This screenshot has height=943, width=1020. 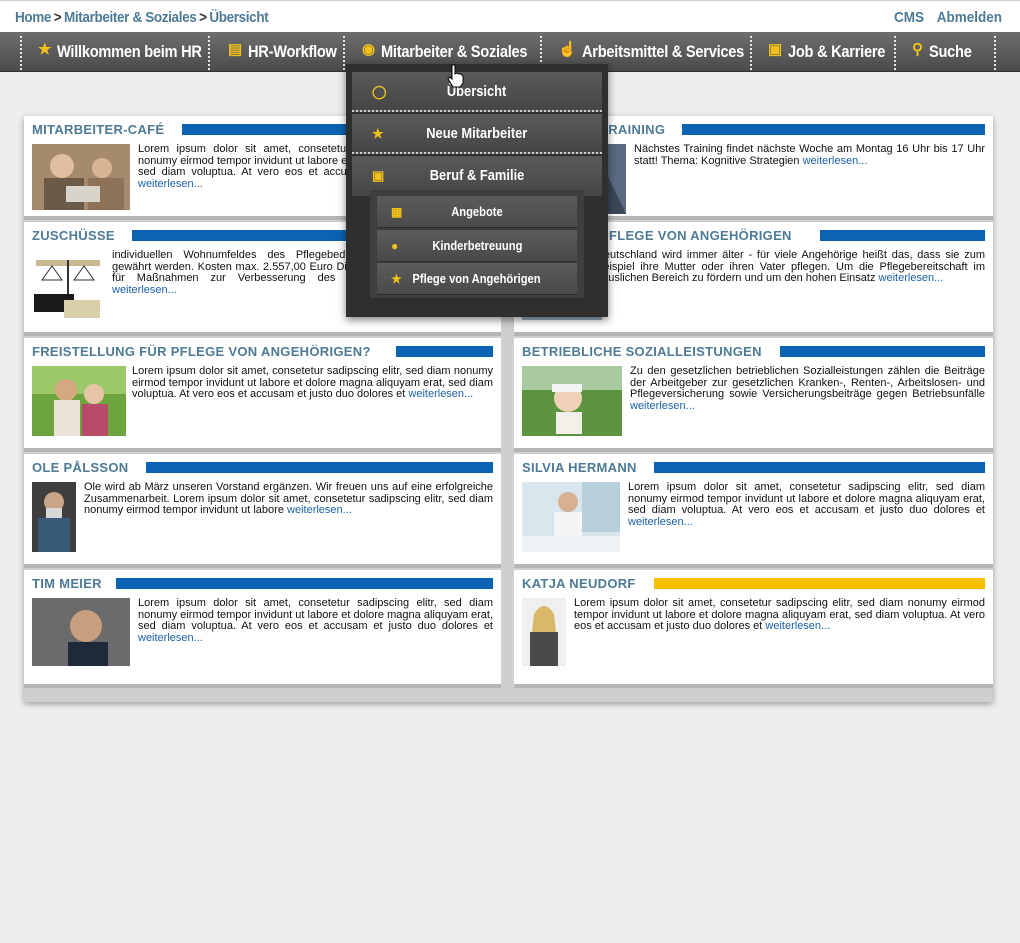 What do you see at coordinates (81, 632) in the screenshot?
I see `tim-portrait` at bounding box center [81, 632].